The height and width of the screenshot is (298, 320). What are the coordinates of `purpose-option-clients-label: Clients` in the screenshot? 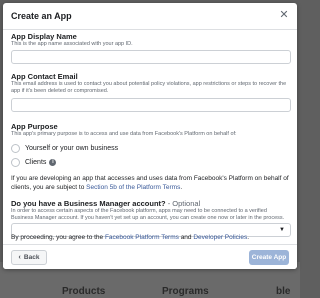 It's located at (36, 162).